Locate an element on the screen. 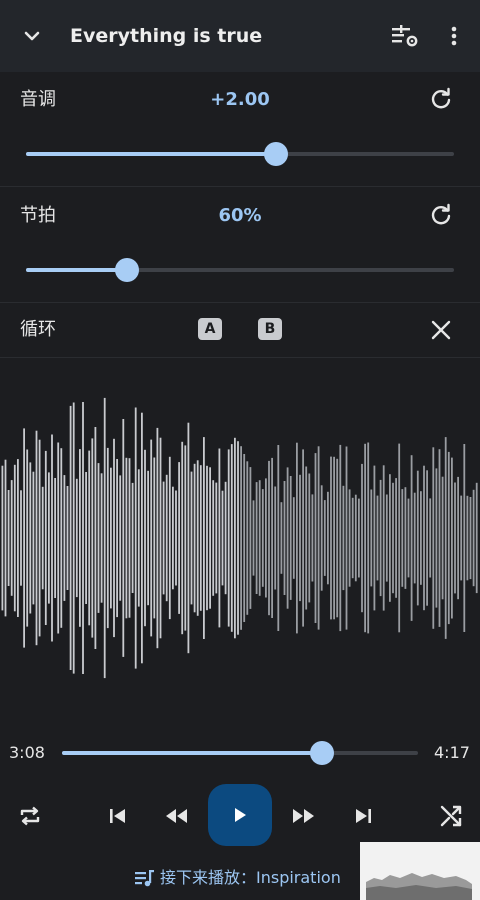  fast-rewind-icon is located at coordinates (177, 816).